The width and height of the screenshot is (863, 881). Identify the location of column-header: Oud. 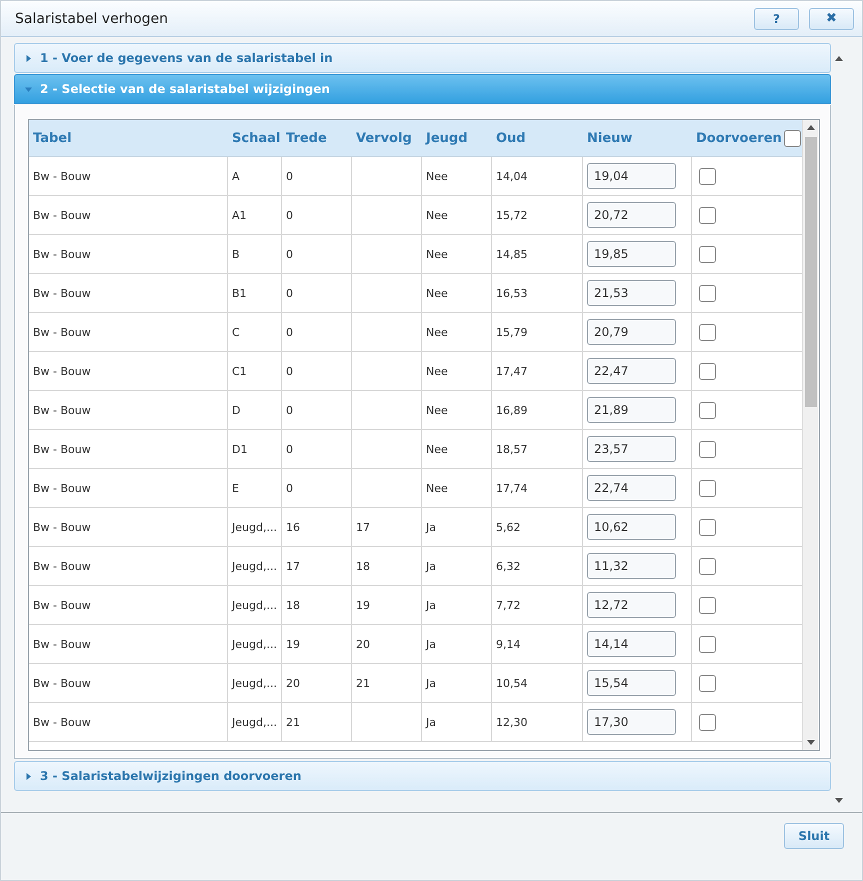
(511, 138).